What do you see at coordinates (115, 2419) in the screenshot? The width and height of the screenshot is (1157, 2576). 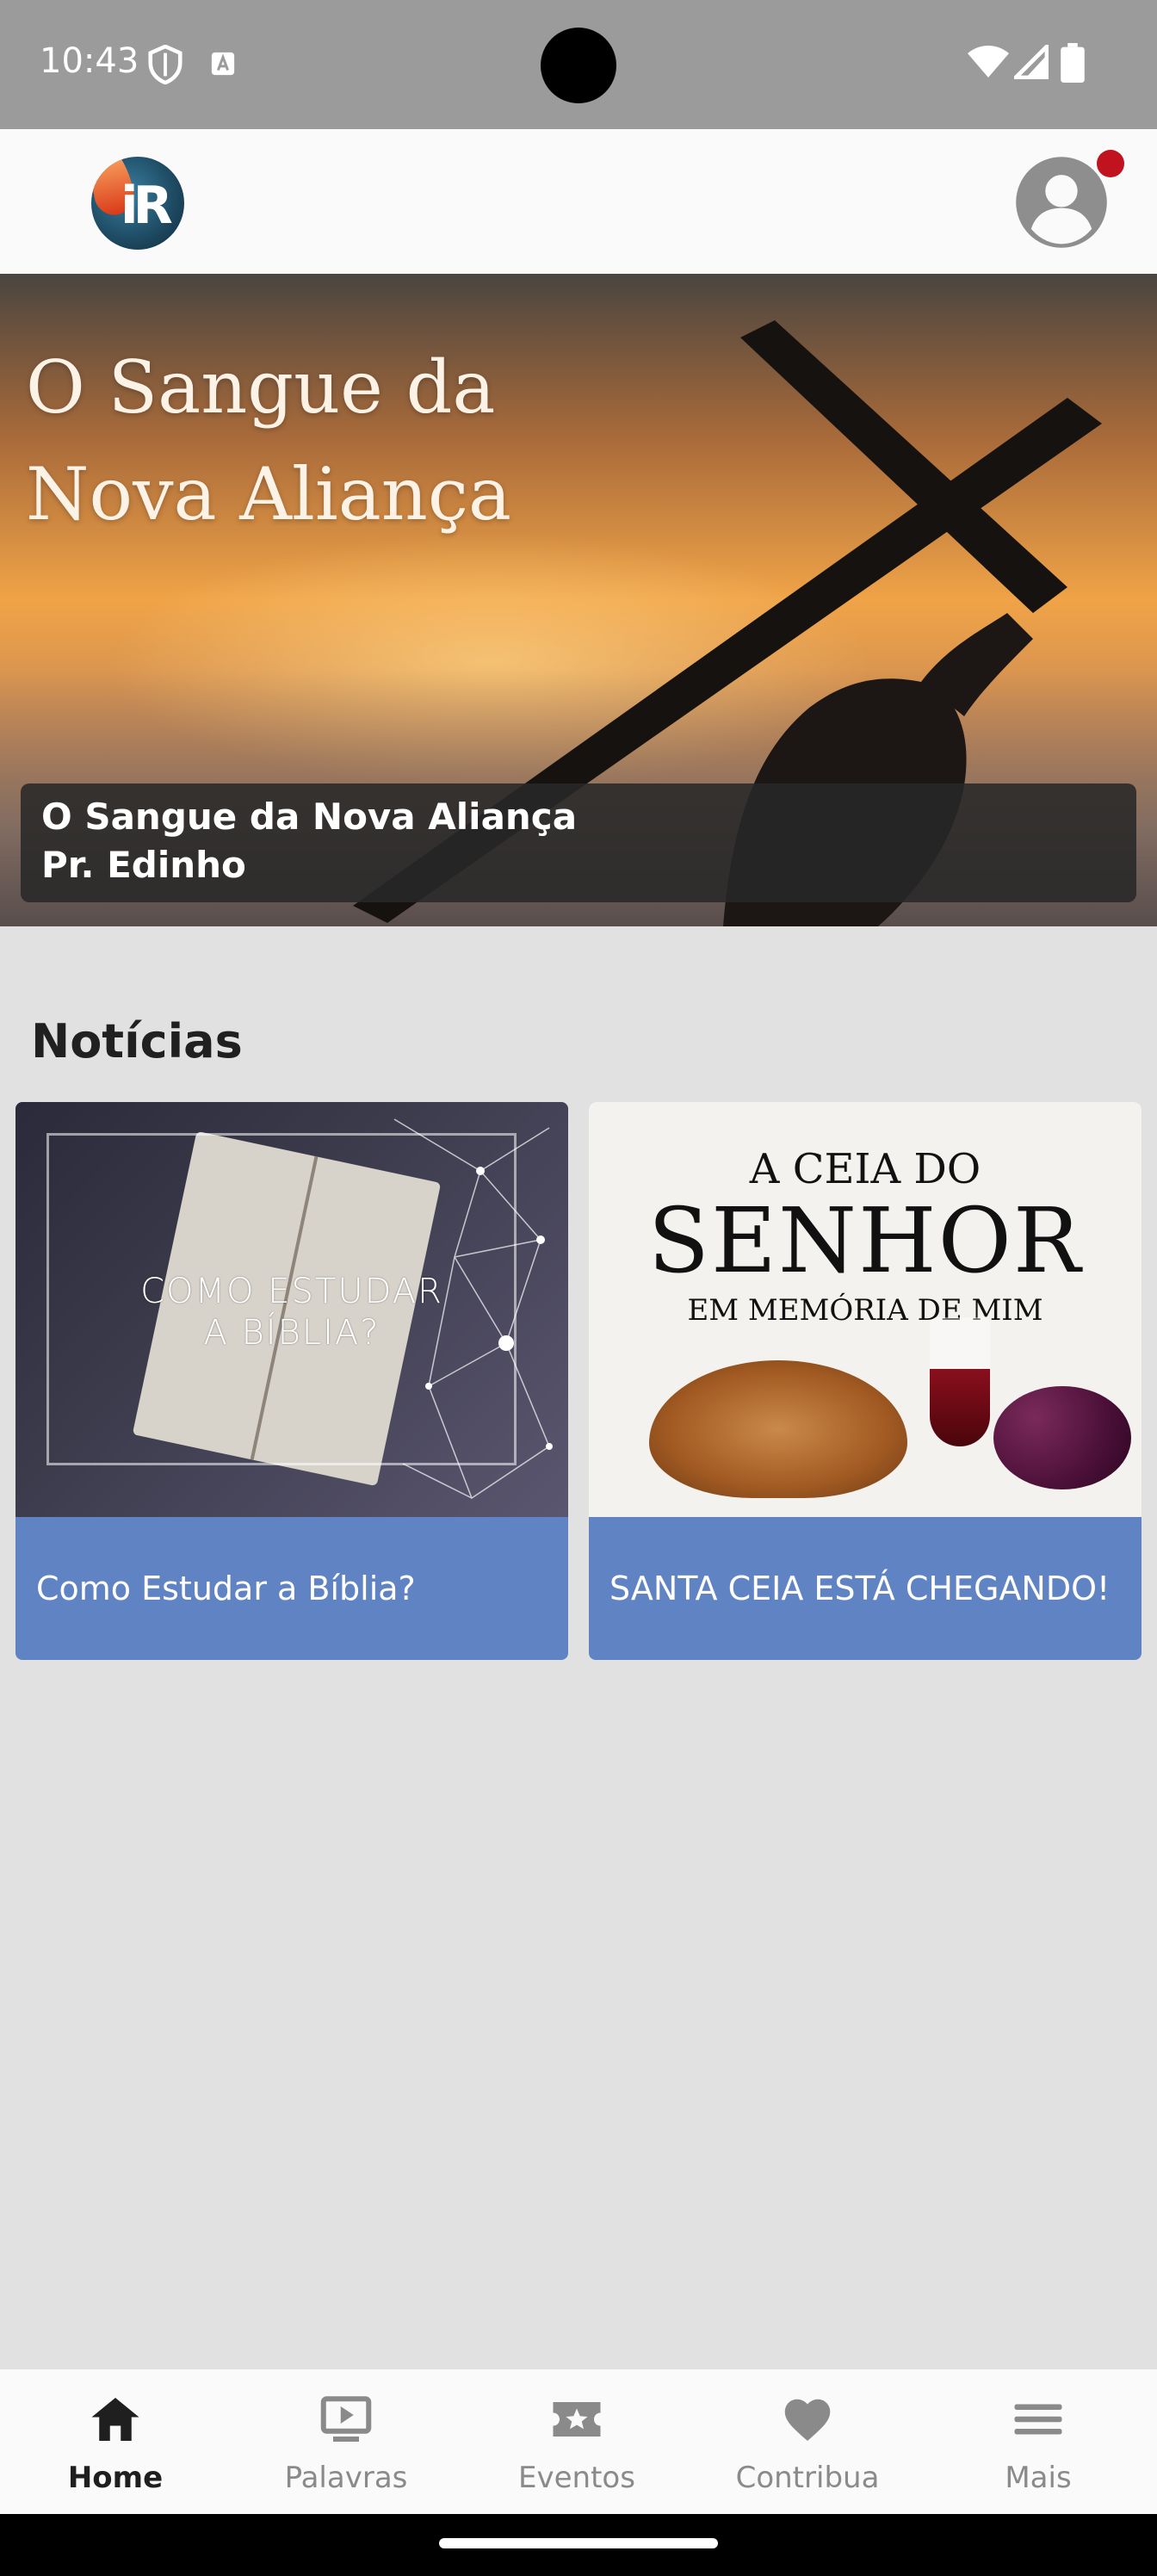 I see `home-icon` at bounding box center [115, 2419].